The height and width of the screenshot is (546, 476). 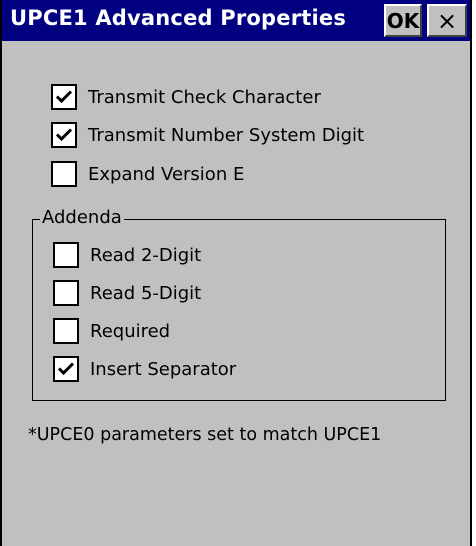 I want to click on checkbox-transmit-check-character: Transmit Check Character, so click(x=186, y=97).